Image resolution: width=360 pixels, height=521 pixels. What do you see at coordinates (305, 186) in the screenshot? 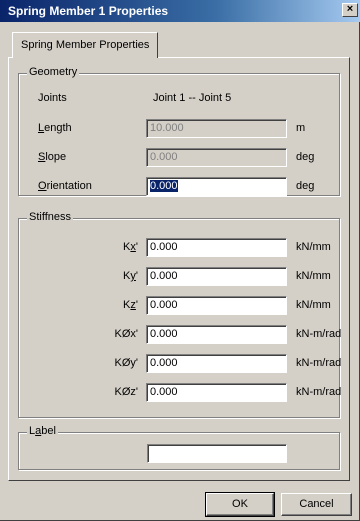
I see `orientation-unit: deg` at bounding box center [305, 186].